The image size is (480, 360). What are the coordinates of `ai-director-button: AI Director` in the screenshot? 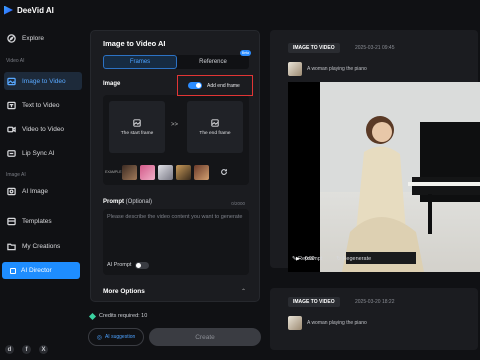 It's located at (41, 270).